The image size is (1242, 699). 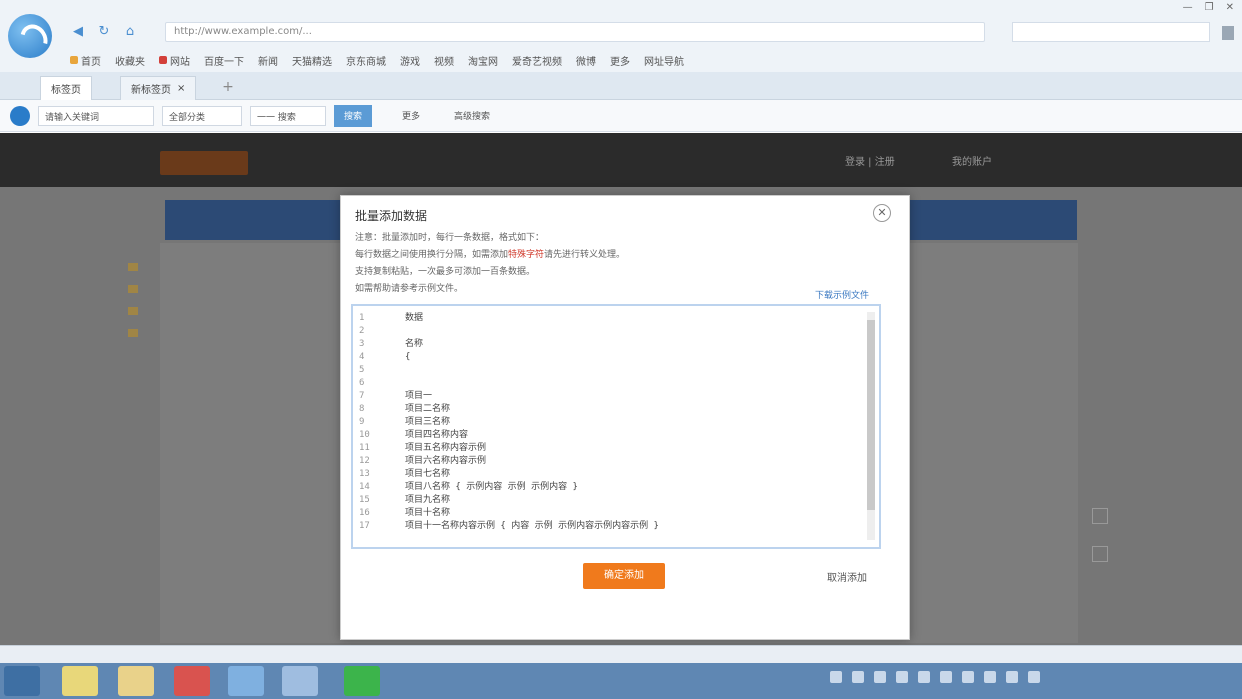 I want to click on bookmark-item: 天猫精选, so click(x=312, y=60).